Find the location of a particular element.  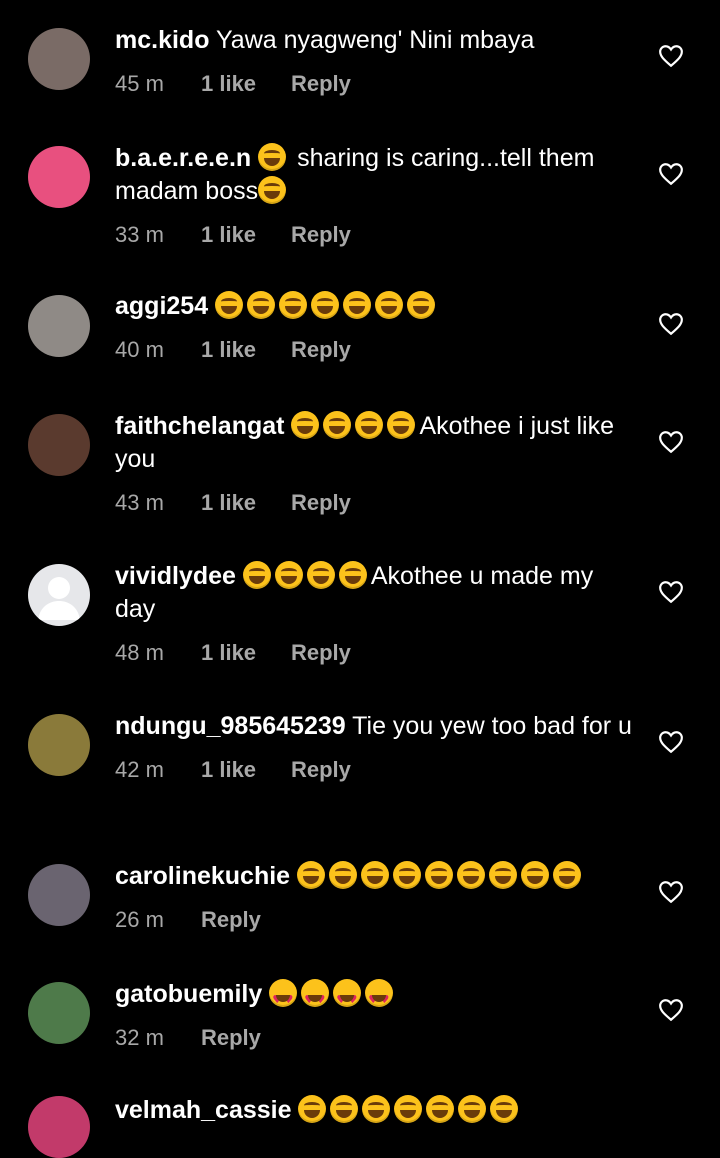

username: ndungu_985645239 is located at coordinates (230, 726).